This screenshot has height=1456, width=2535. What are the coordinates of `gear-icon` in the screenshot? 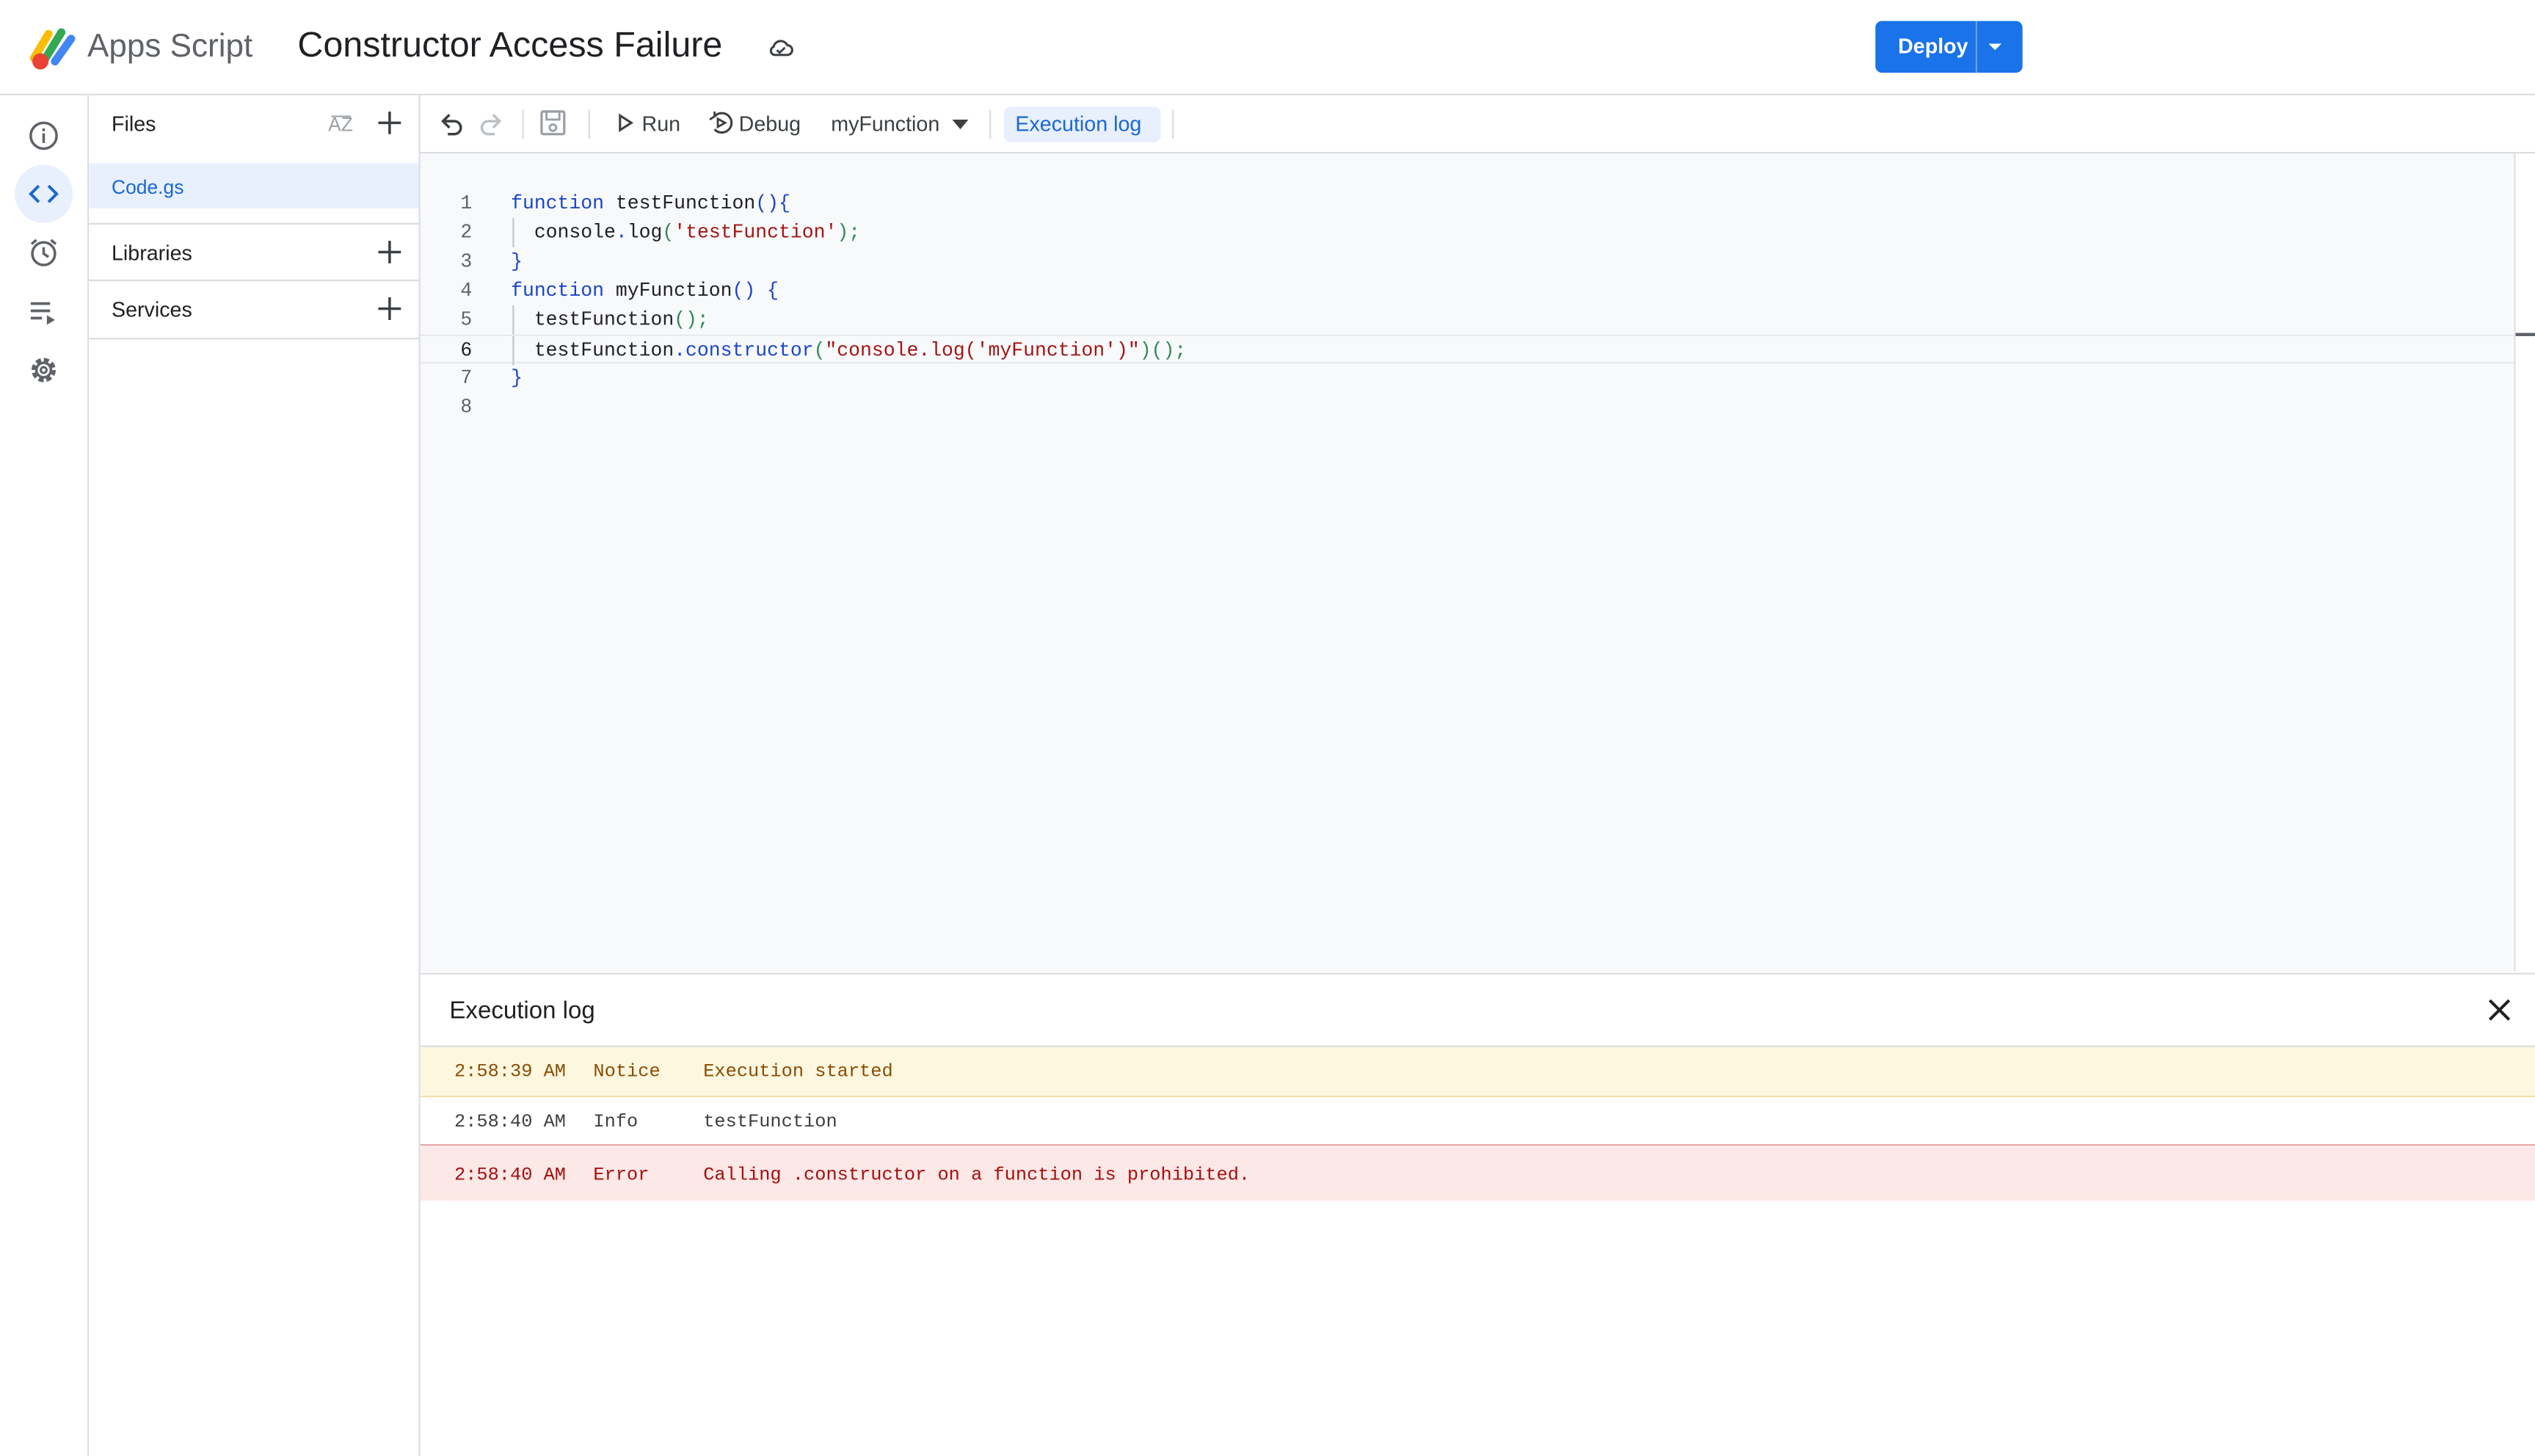 It's located at (43, 369).